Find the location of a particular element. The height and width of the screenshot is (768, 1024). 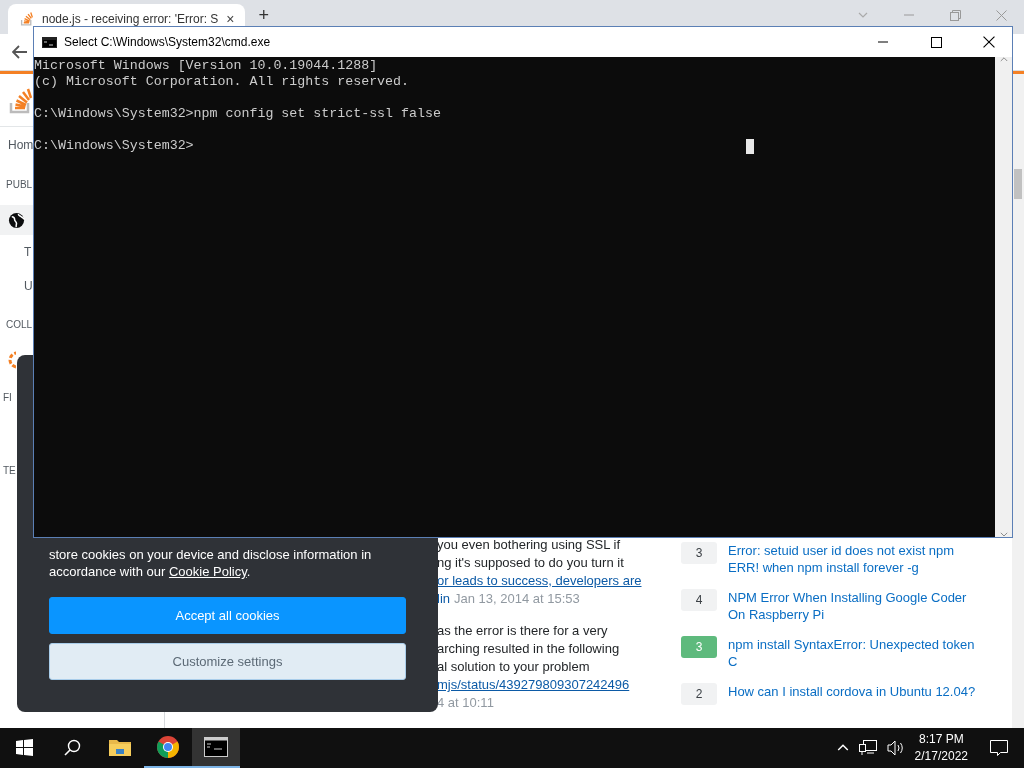

chevron-up-icon is located at coordinates (842, 748).